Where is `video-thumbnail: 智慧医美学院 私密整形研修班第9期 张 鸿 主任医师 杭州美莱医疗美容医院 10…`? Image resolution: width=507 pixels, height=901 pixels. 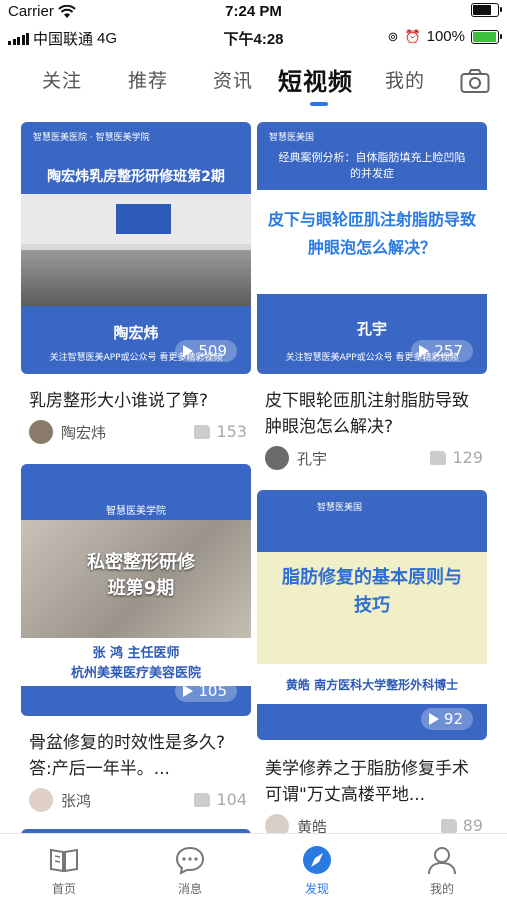 video-thumbnail: 智慧医美学院 私密整形研修班第9期 张 鸿 主任医师 杭州美莱医疗美容医院 10… is located at coordinates (136, 590).